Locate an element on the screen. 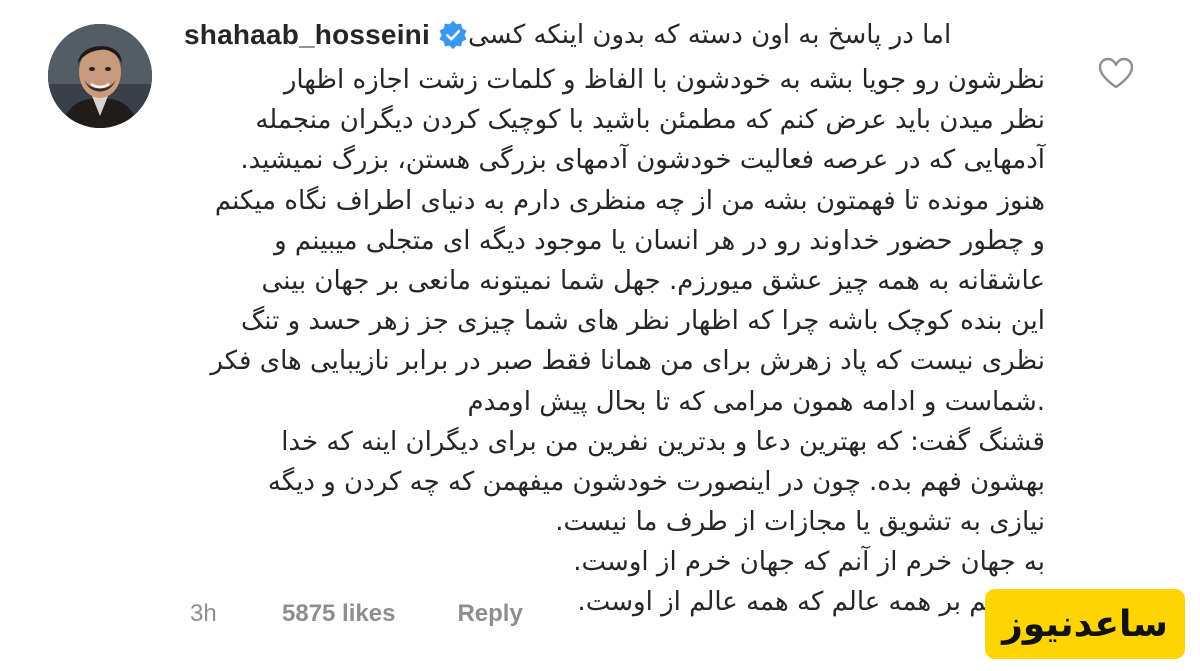  comment-line: به جهان خرم از آنم که جهان خرم از اوست. is located at coordinates (809, 562).